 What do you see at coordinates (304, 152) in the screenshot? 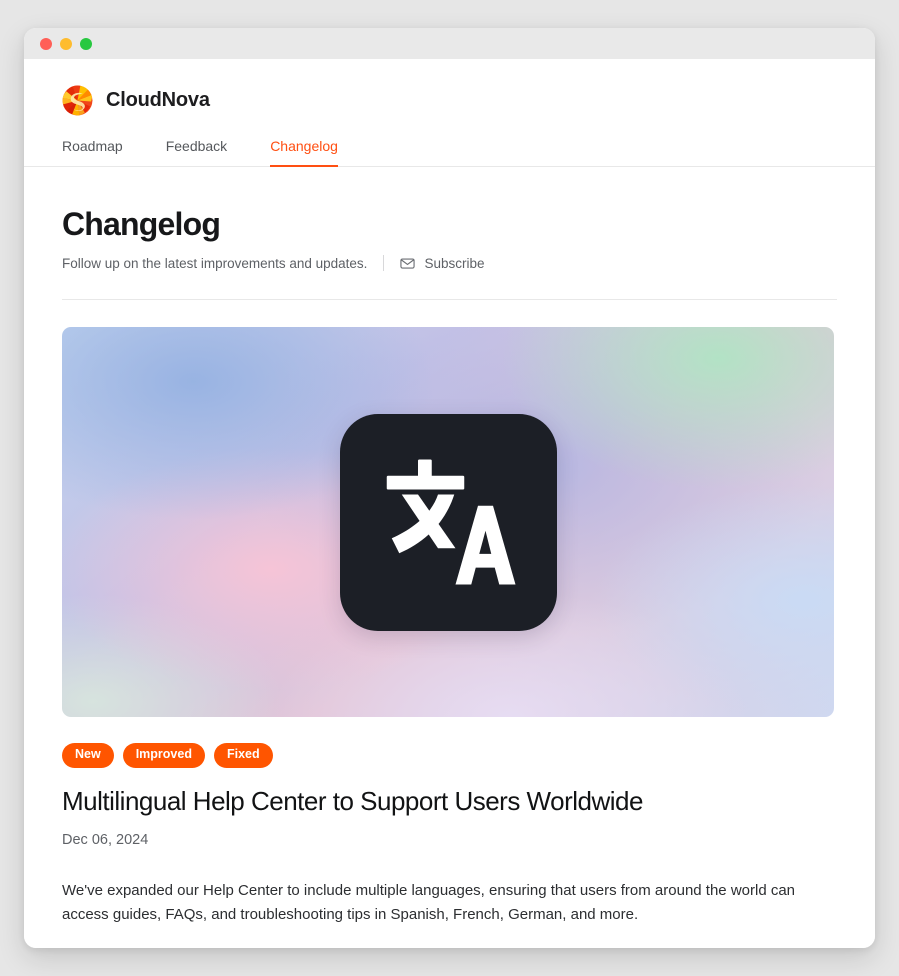
I see `tab-changelog: Changelog` at bounding box center [304, 152].